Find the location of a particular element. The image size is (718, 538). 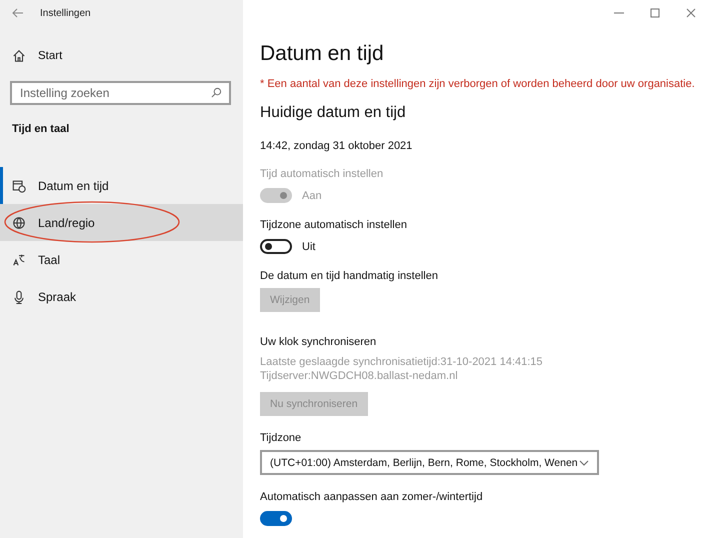

microphone-icon is located at coordinates (19, 297).